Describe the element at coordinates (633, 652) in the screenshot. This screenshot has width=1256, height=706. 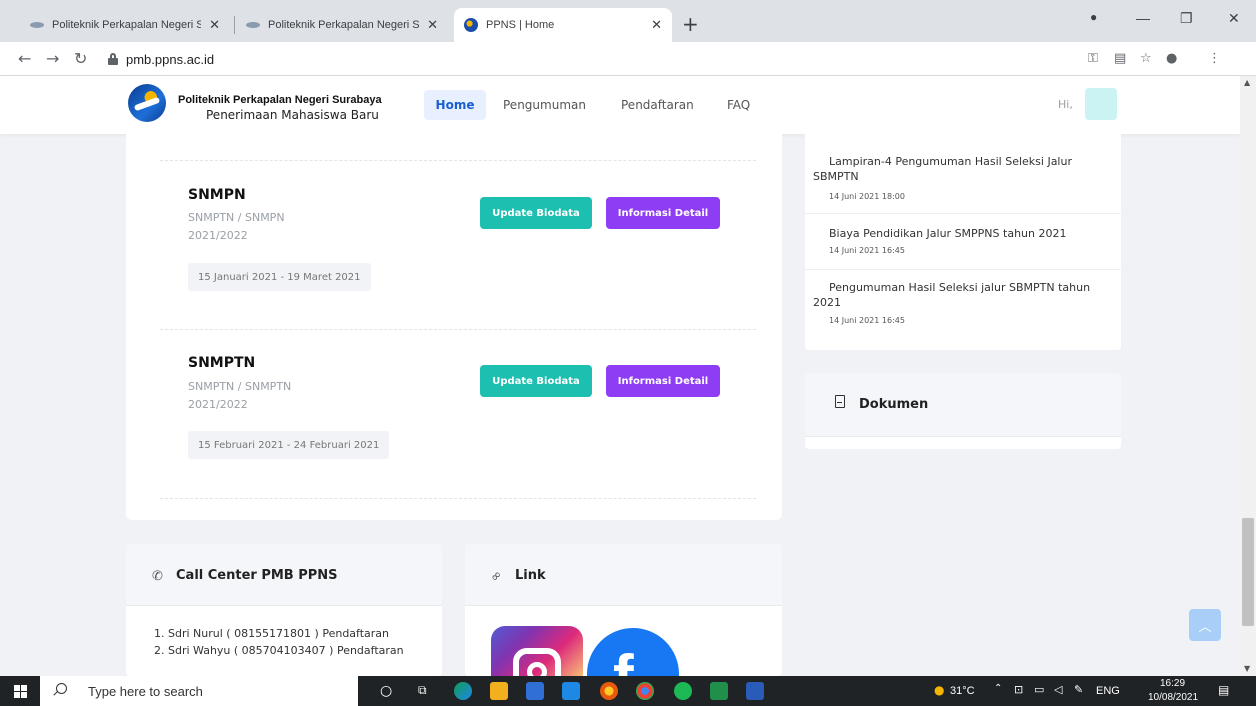
I see `facebook-icon: f` at that location.